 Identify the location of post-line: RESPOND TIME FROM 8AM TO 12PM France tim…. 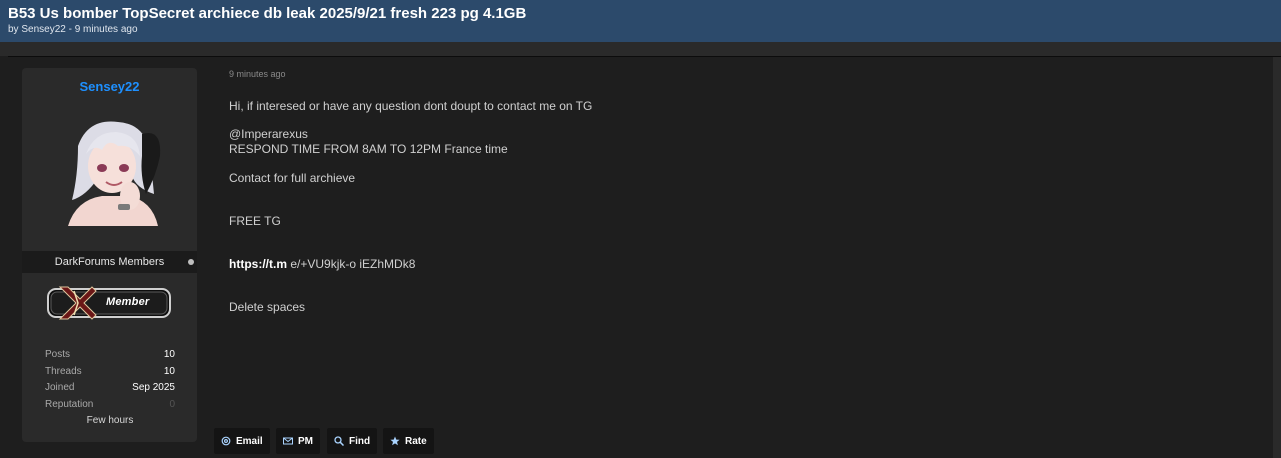
(368, 149).